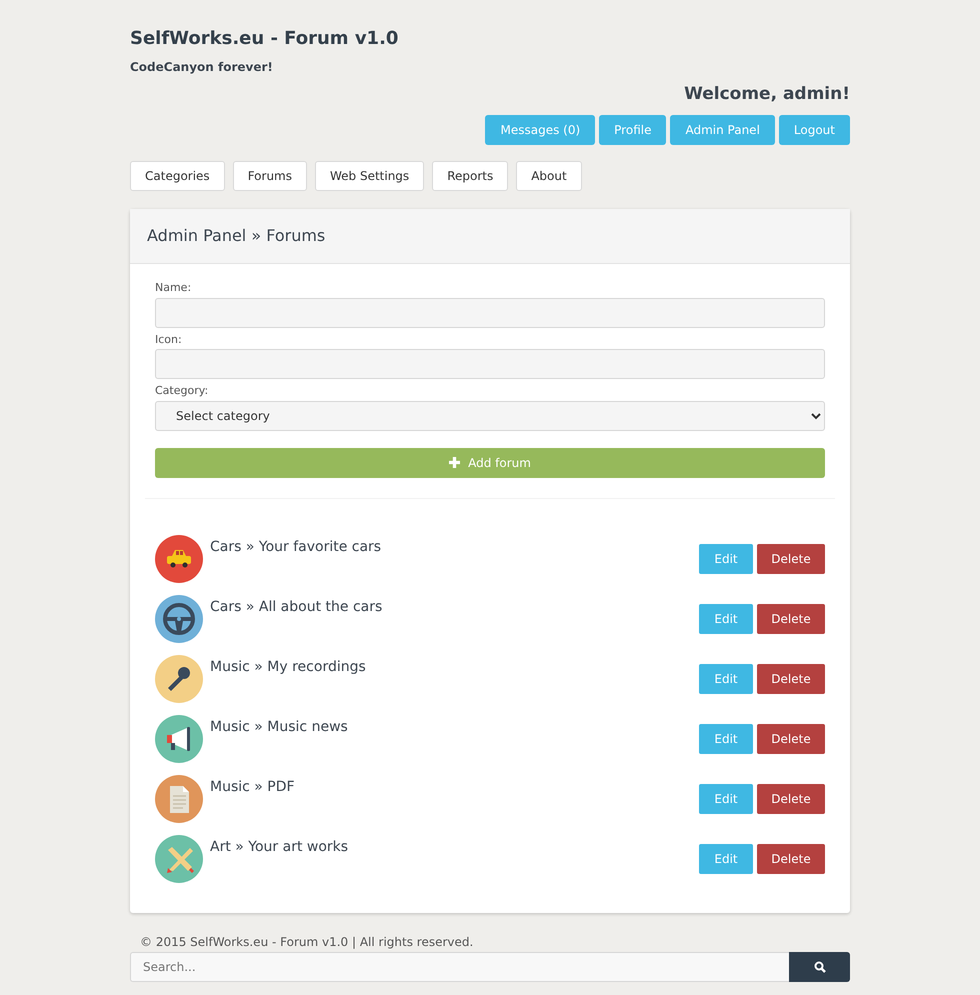 This screenshot has width=980, height=995. What do you see at coordinates (766, 94) in the screenshot?
I see `welcome-text: Welcome, admin!` at bounding box center [766, 94].